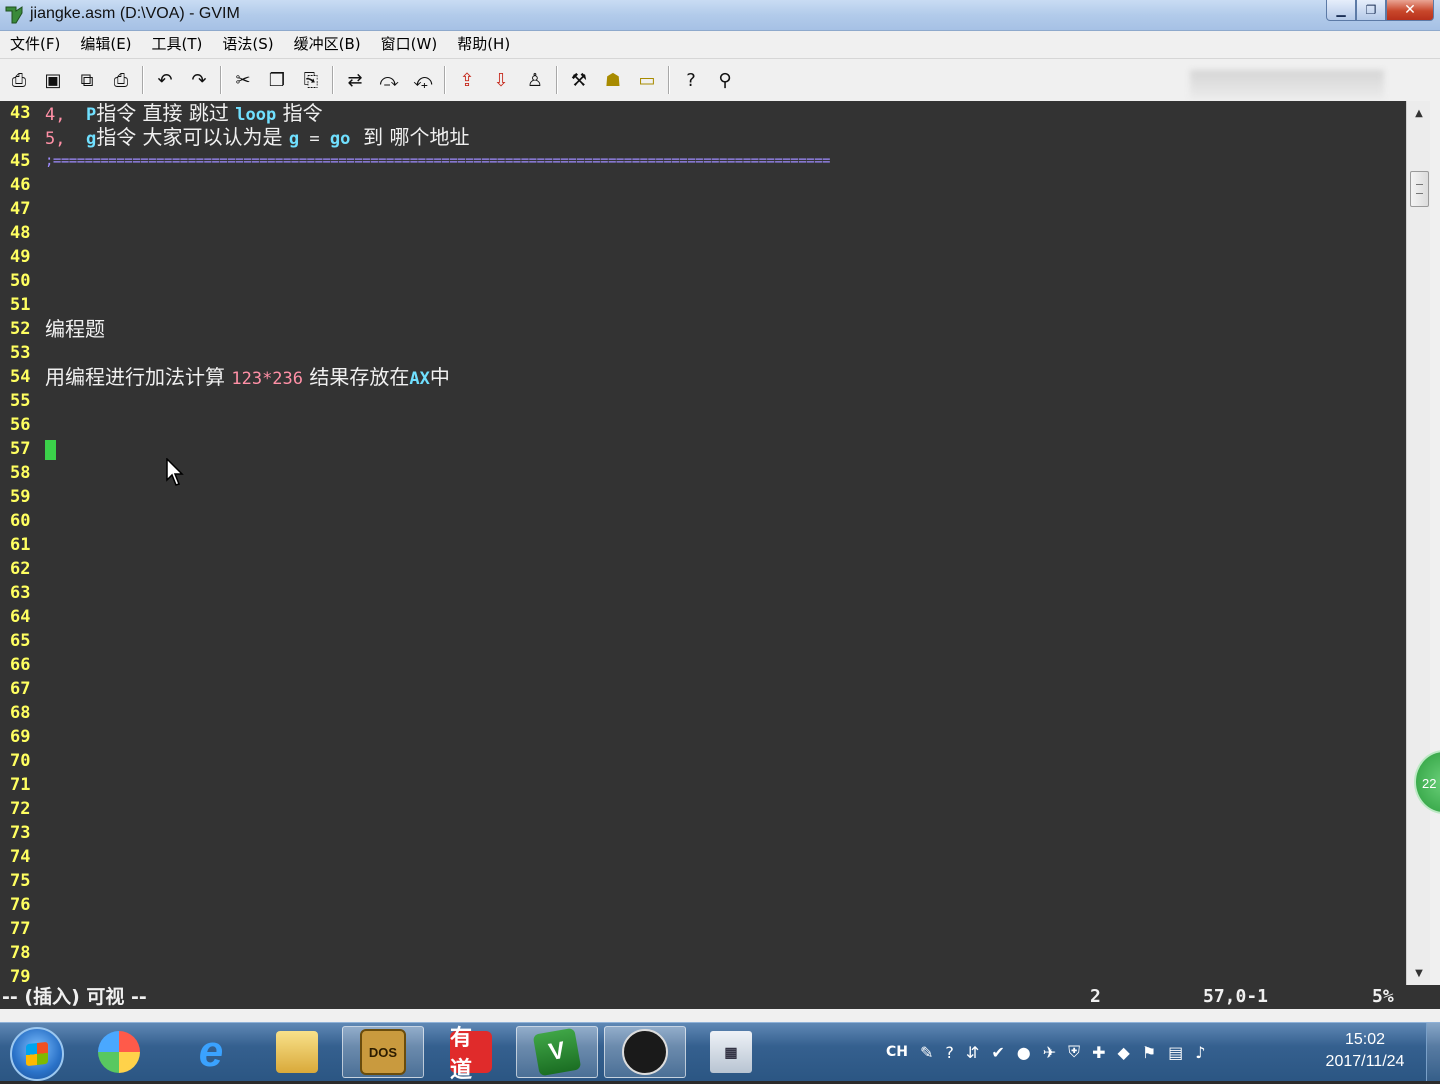  I want to click on editor-line: 62, so click(703, 569).